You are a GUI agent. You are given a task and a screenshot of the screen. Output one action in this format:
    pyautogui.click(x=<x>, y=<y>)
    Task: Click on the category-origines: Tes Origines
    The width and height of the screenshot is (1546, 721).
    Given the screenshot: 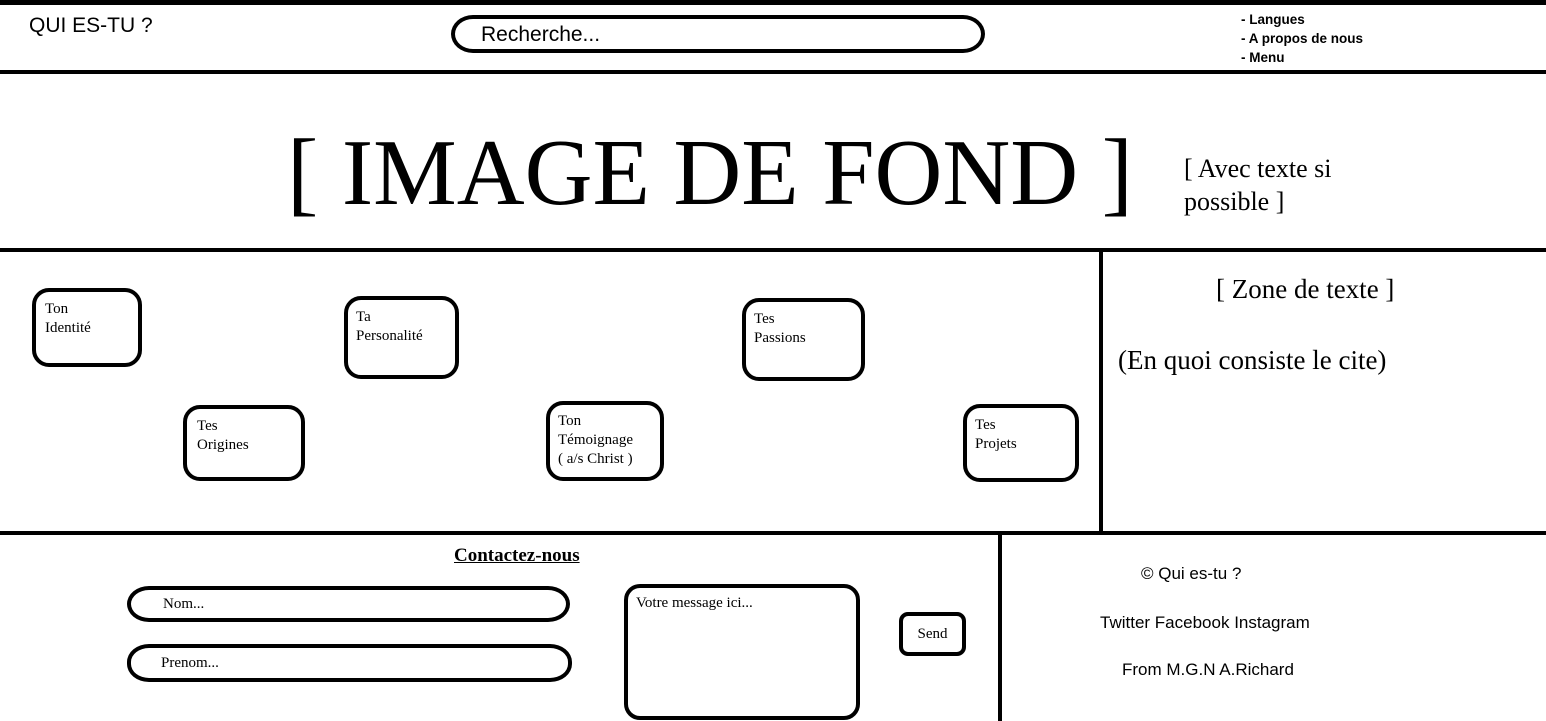 What is the action you would take?
    pyautogui.click(x=244, y=443)
    